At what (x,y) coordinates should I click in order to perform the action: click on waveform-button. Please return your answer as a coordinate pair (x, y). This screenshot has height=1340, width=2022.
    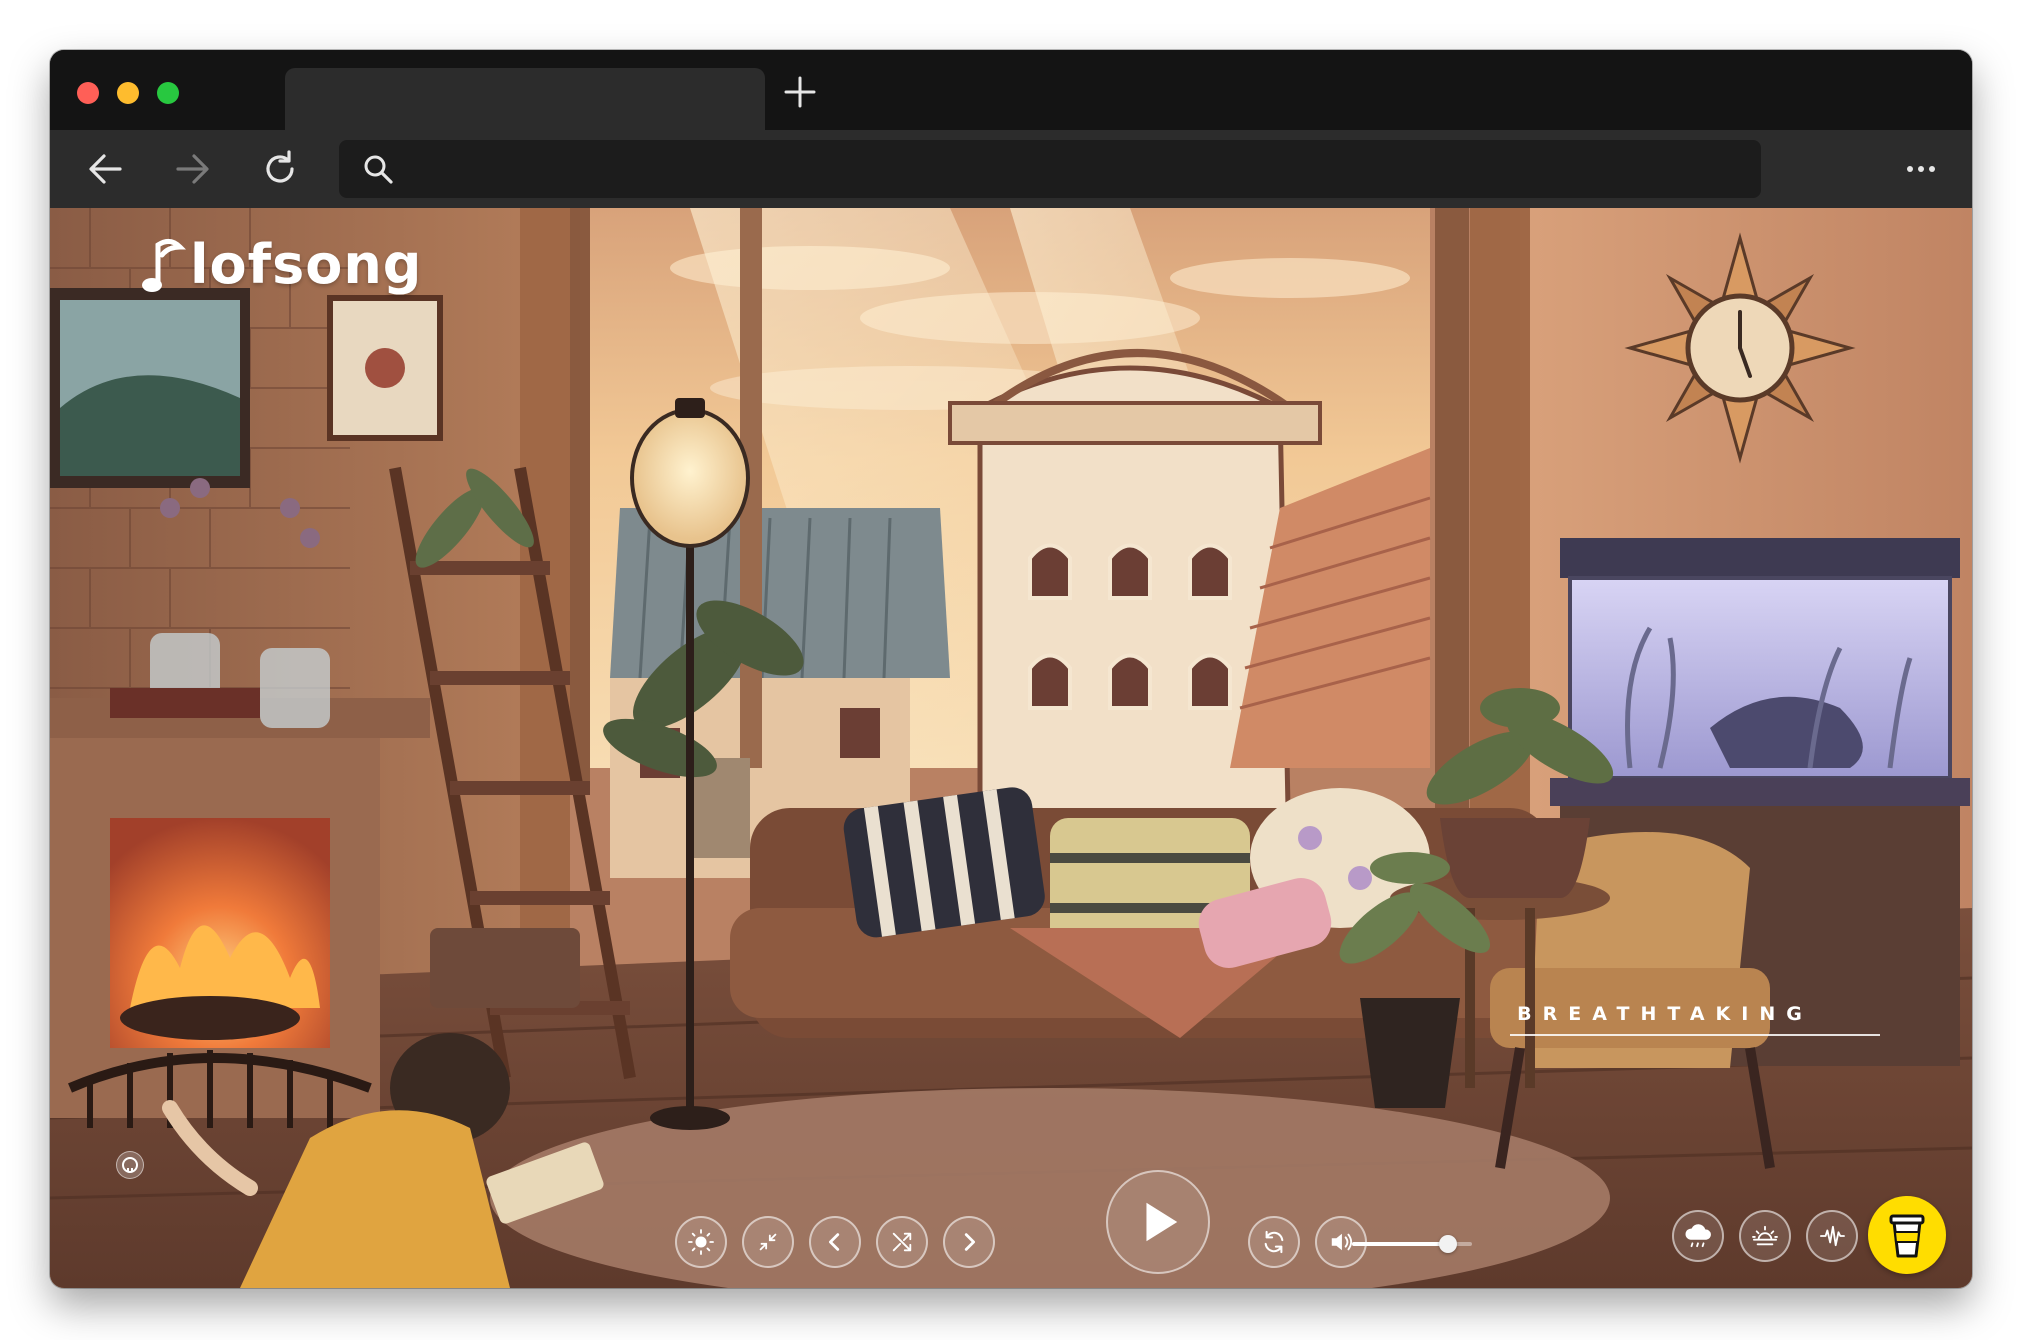
    Looking at the image, I should click on (1832, 1236).